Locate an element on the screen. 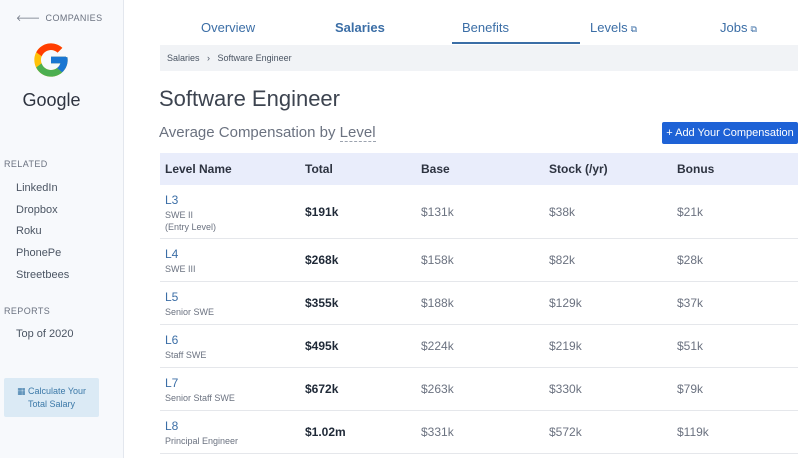 This screenshot has width=800, height=458. calculator-icon: ▦ is located at coordinates (21, 391).